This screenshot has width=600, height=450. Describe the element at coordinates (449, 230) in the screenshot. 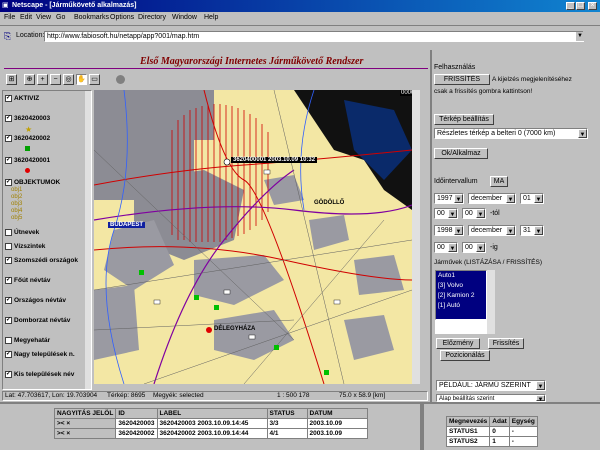

I see `to-year-select: 1998 ▼` at that location.